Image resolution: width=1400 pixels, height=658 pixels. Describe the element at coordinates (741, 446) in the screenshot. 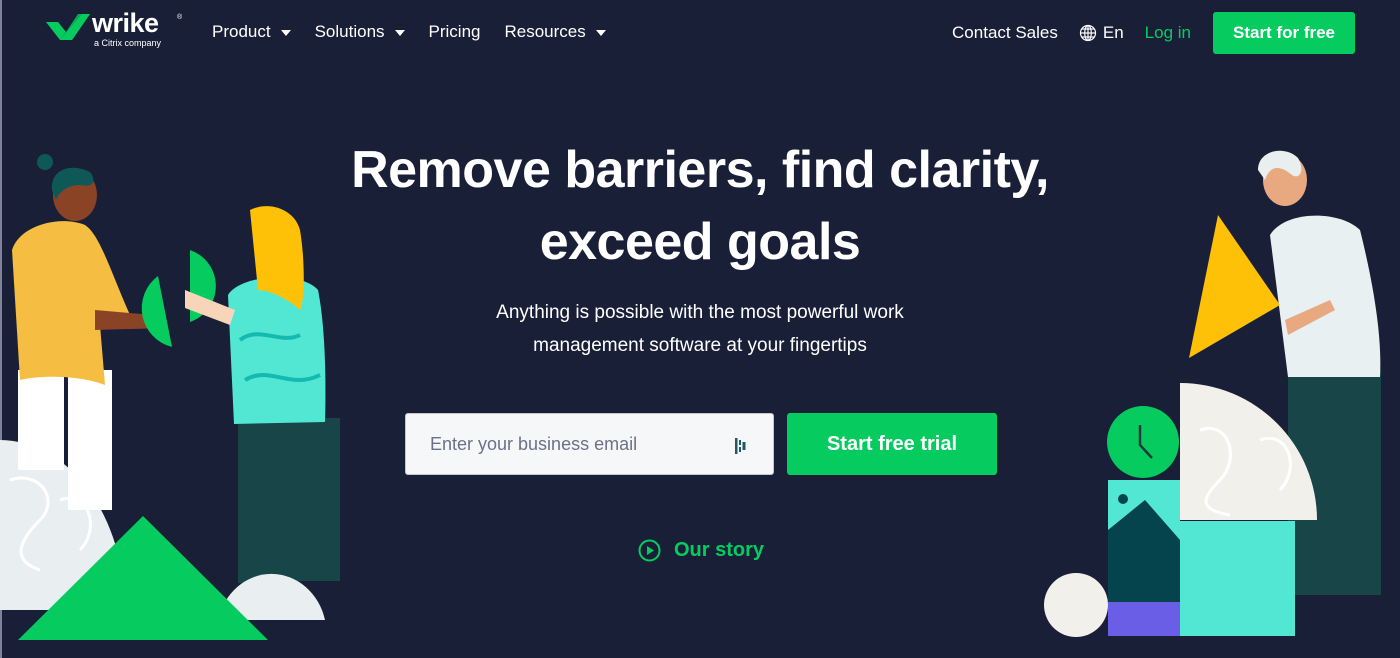

I see `password-manager-icon` at that location.